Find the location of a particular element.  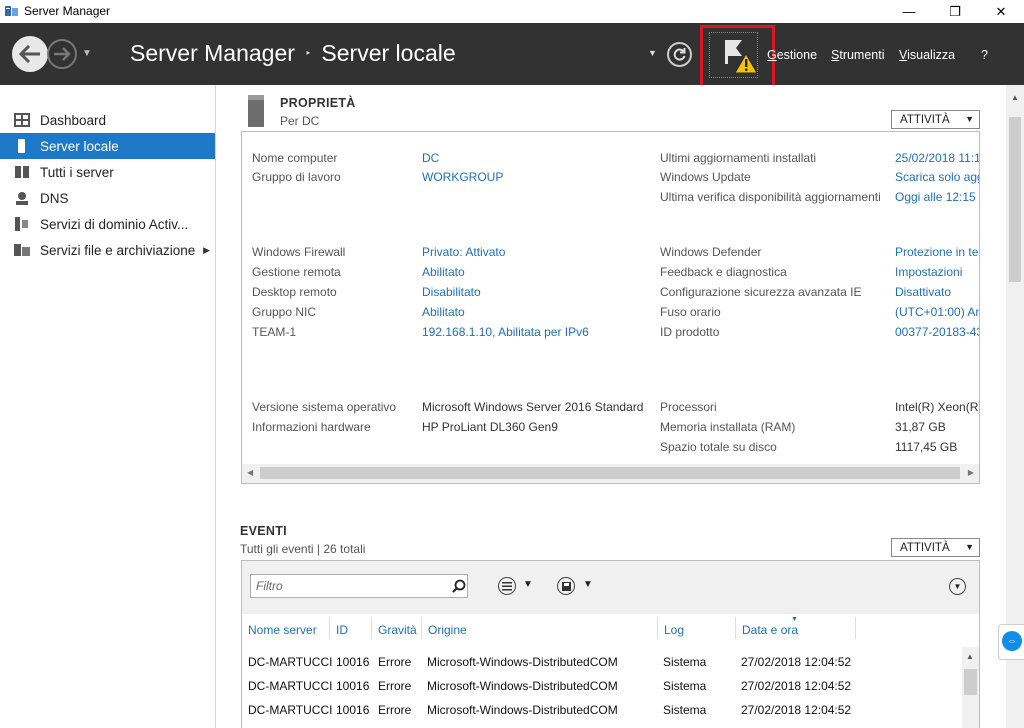

back-button is located at coordinates (30, 54).